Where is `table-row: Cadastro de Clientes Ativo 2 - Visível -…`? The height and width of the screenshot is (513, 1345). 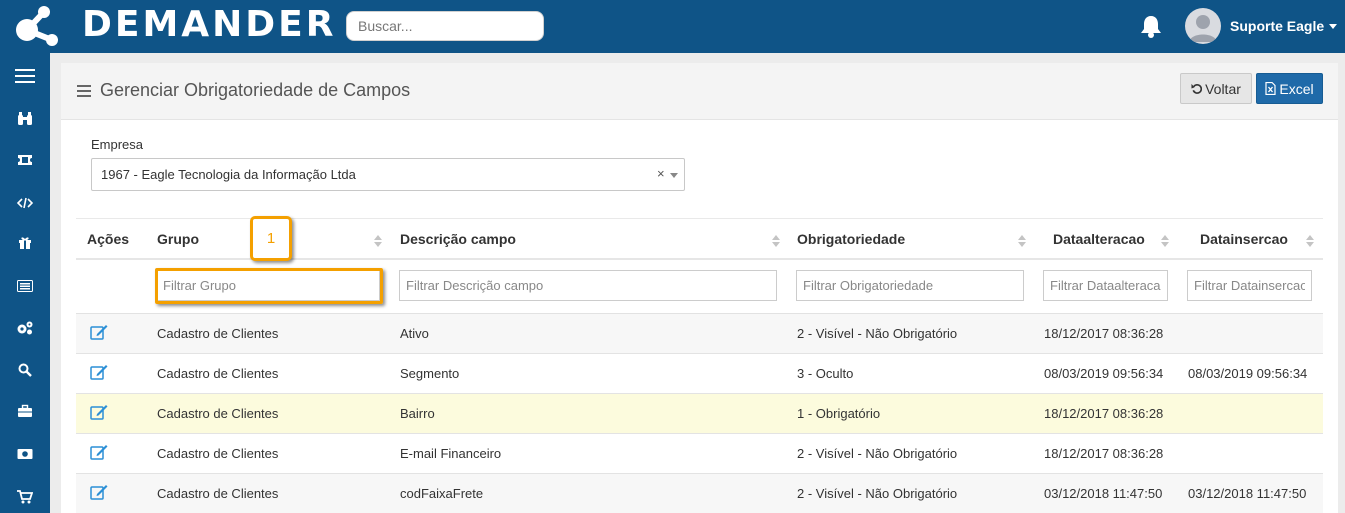 table-row: Cadastro de Clientes Ativo 2 - Visível -… is located at coordinates (699, 334).